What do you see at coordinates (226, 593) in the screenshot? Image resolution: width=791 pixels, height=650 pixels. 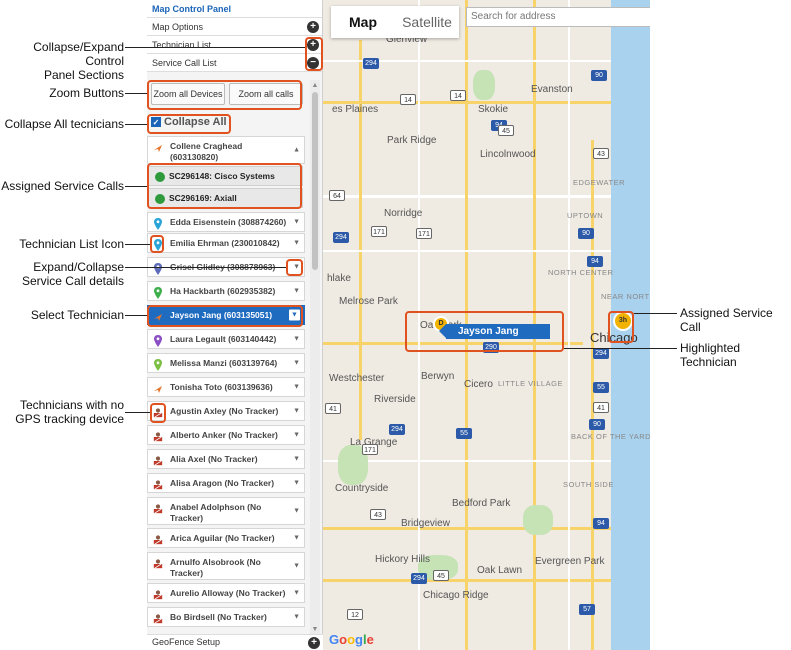 I see `technician-item: Aurelio Alloway (No Tracker) ▼` at bounding box center [226, 593].